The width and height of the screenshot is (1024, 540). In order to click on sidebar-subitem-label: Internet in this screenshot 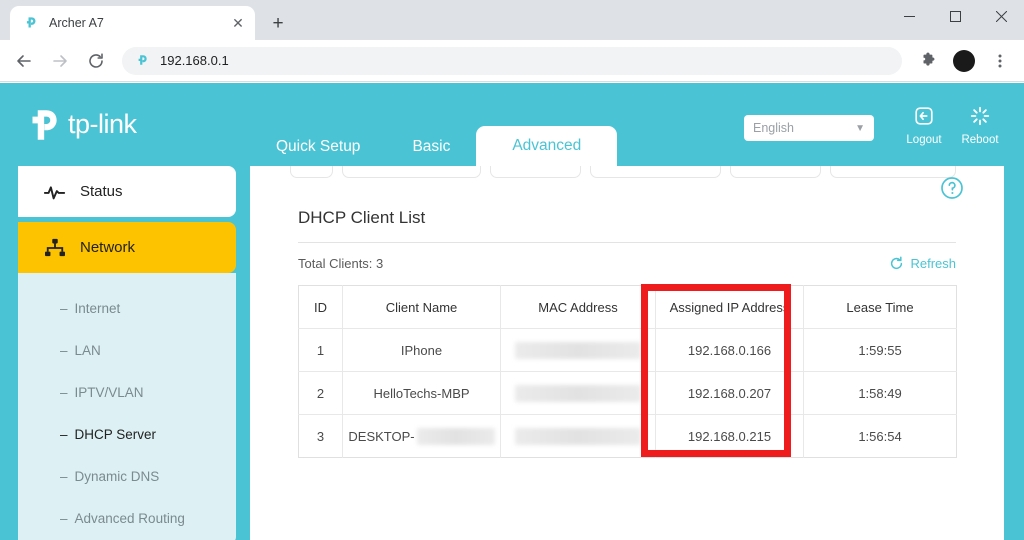, I will do `click(97, 308)`.